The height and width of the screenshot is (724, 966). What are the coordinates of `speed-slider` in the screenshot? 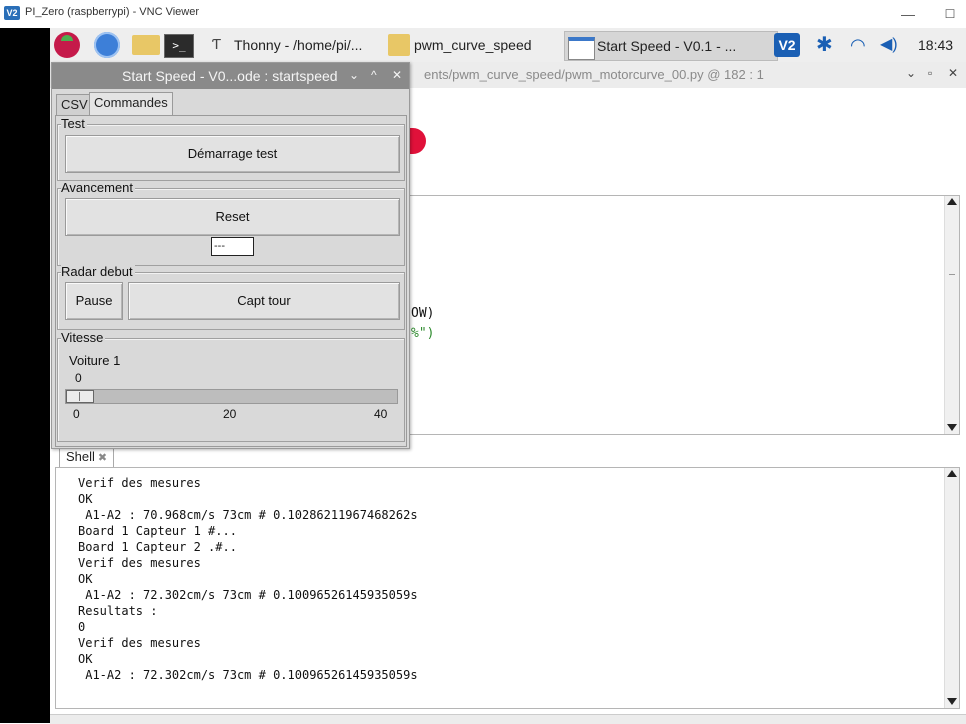 It's located at (231, 396).